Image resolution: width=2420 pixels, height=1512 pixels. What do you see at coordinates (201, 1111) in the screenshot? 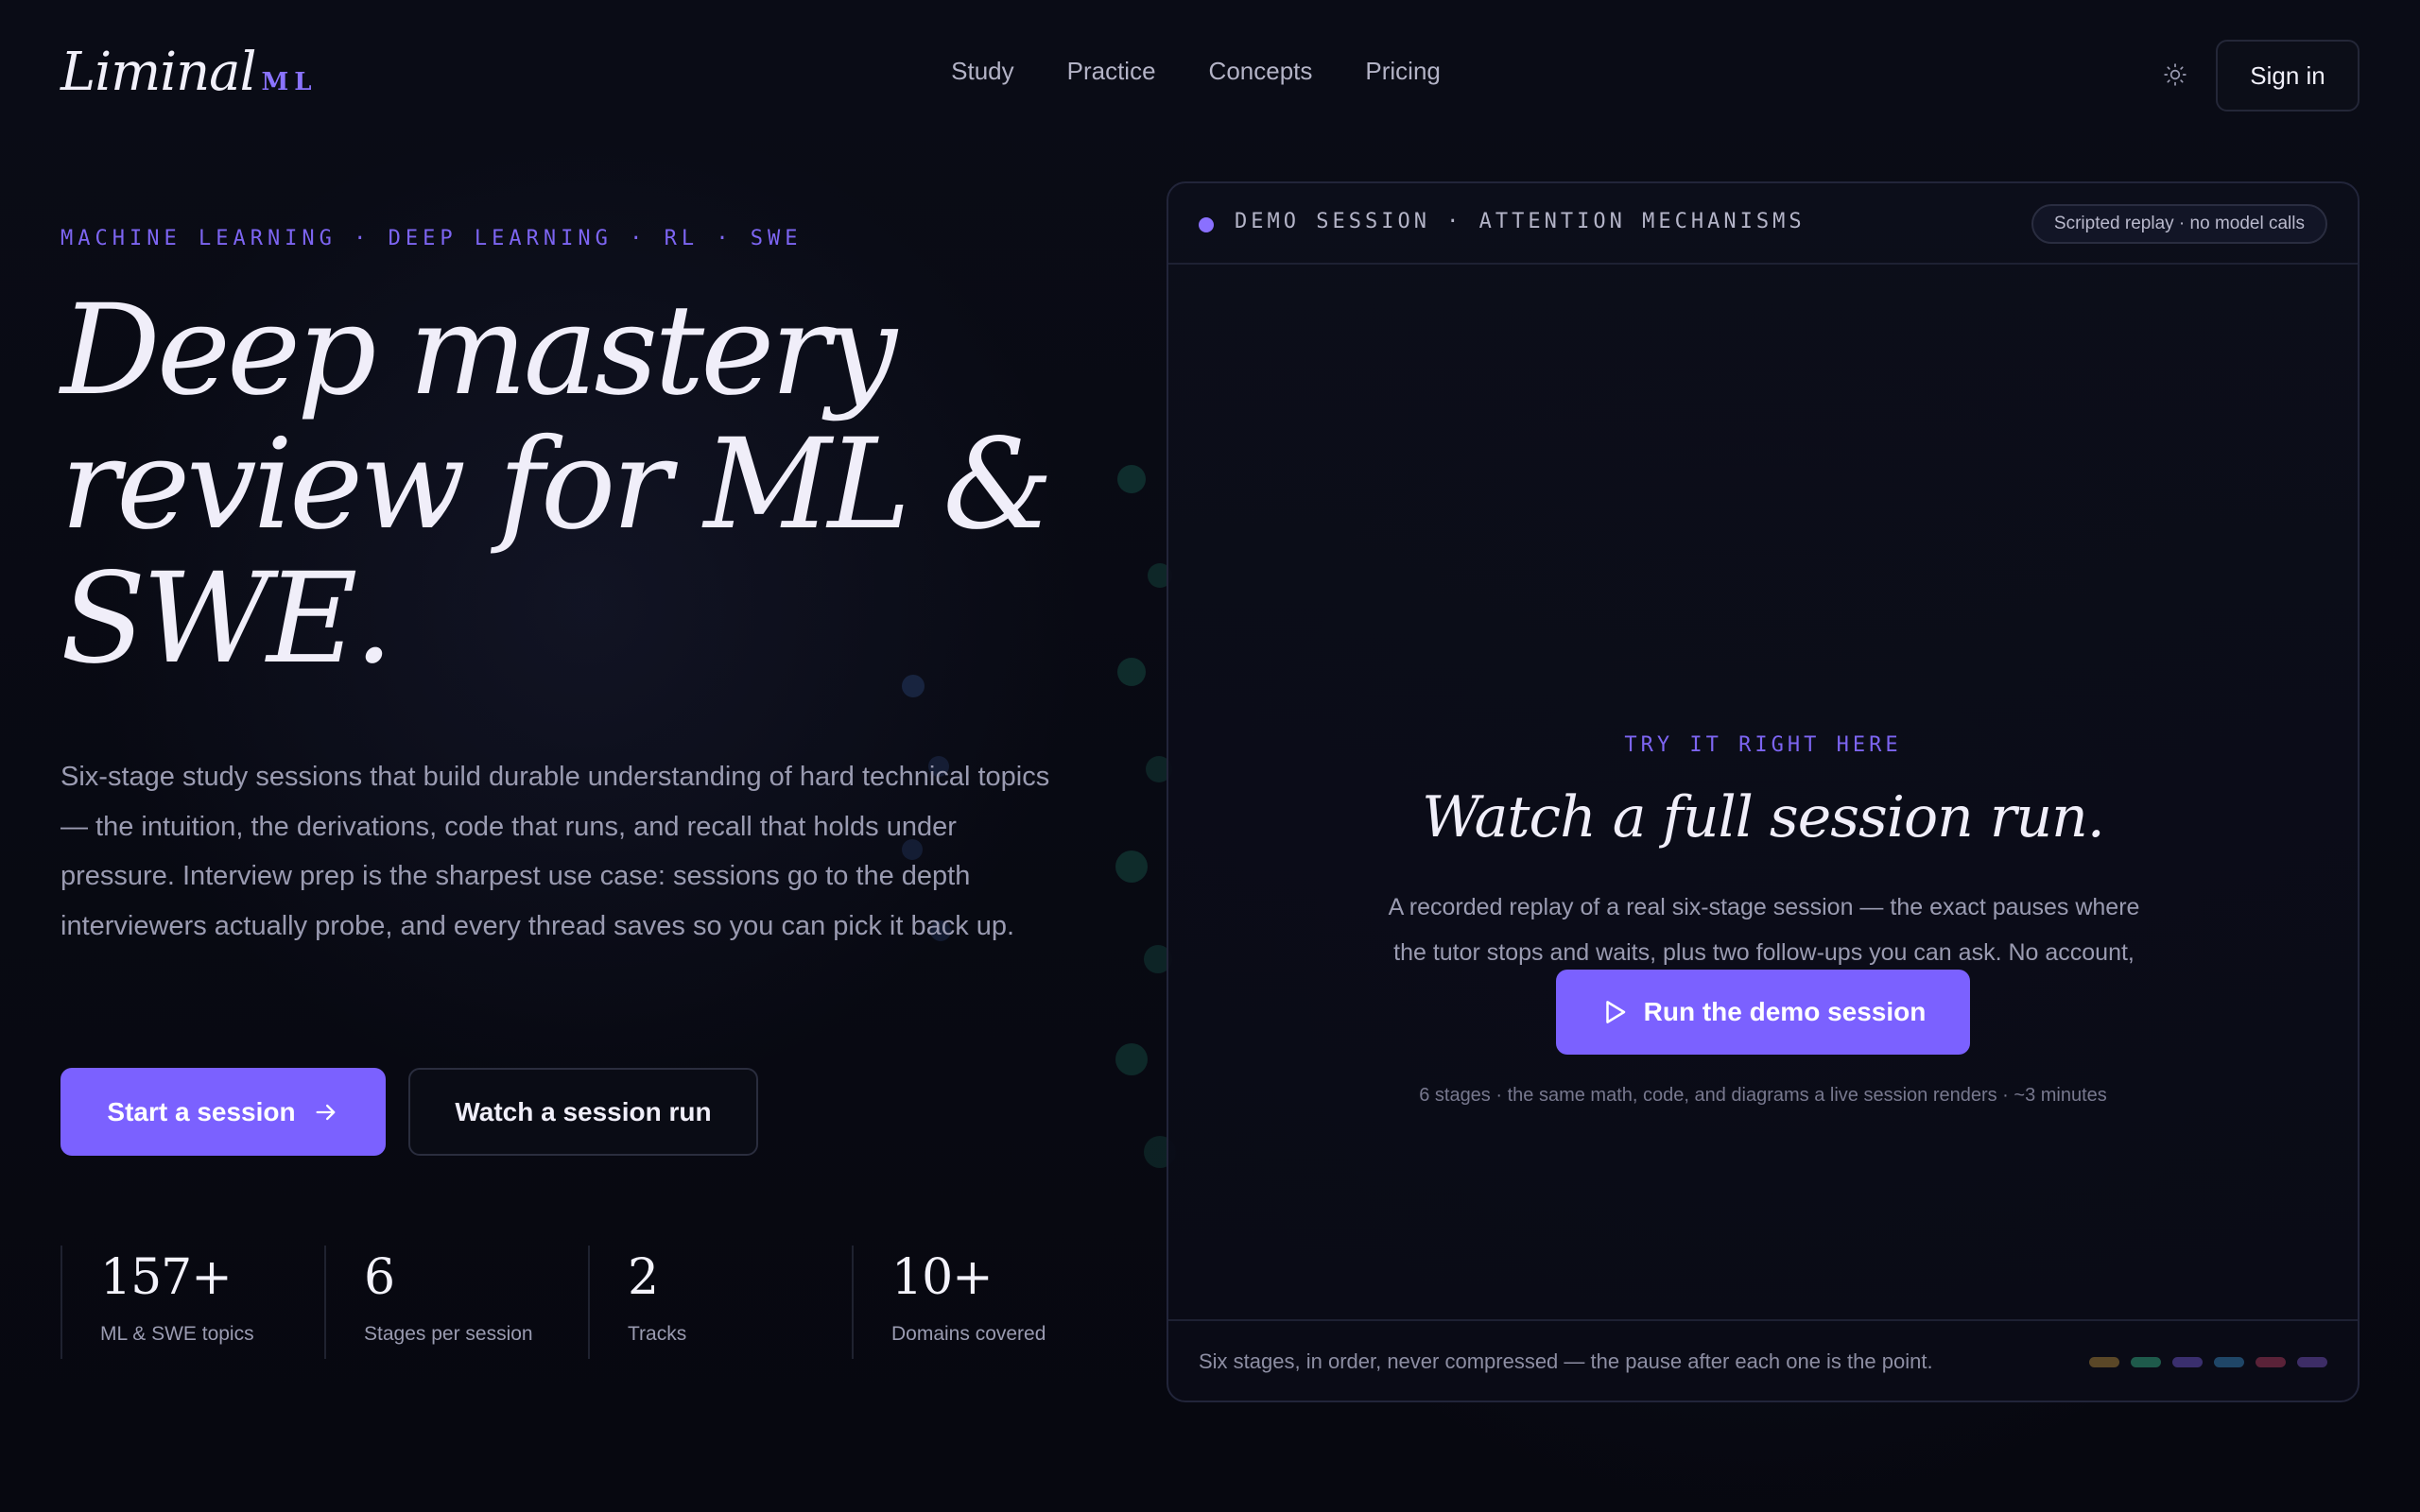
I see `start-session-label: Start a session` at bounding box center [201, 1111].